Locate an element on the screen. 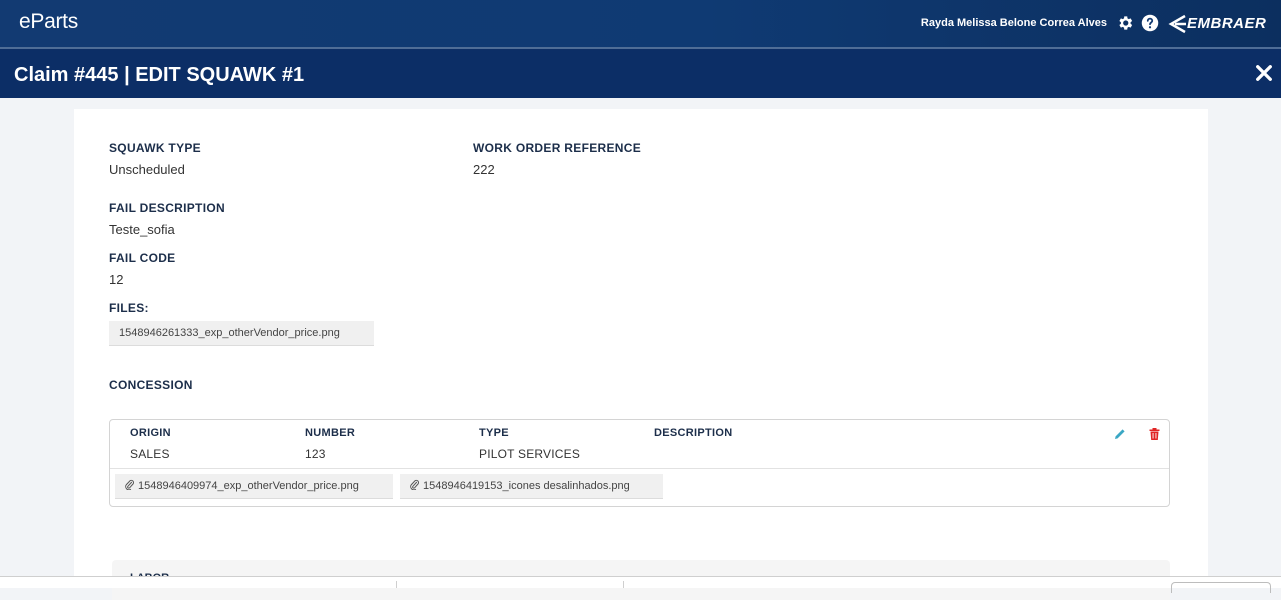 This screenshot has width=1281, height=600. bottom-button is located at coordinates (1221, 587).